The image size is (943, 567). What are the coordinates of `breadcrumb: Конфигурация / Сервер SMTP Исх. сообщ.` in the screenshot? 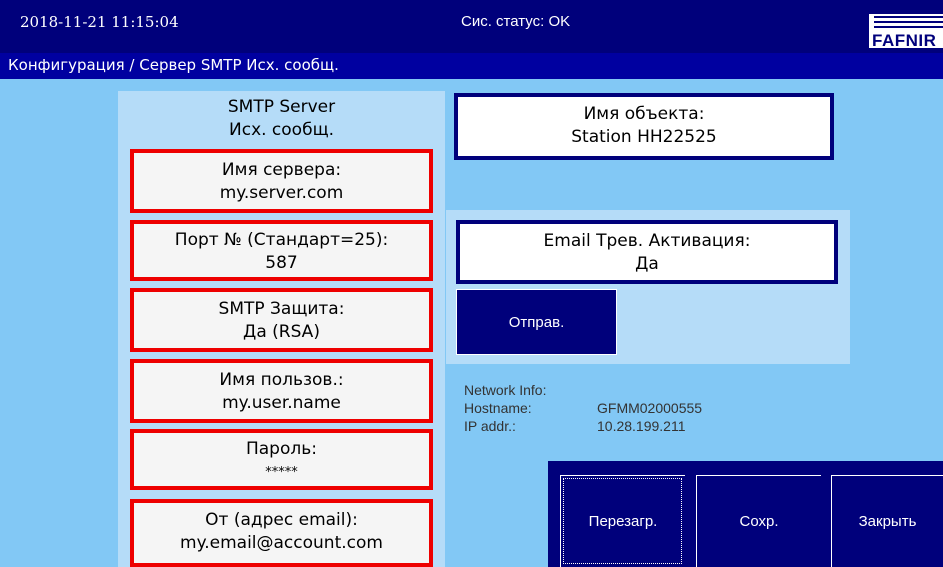 It's located at (471, 66).